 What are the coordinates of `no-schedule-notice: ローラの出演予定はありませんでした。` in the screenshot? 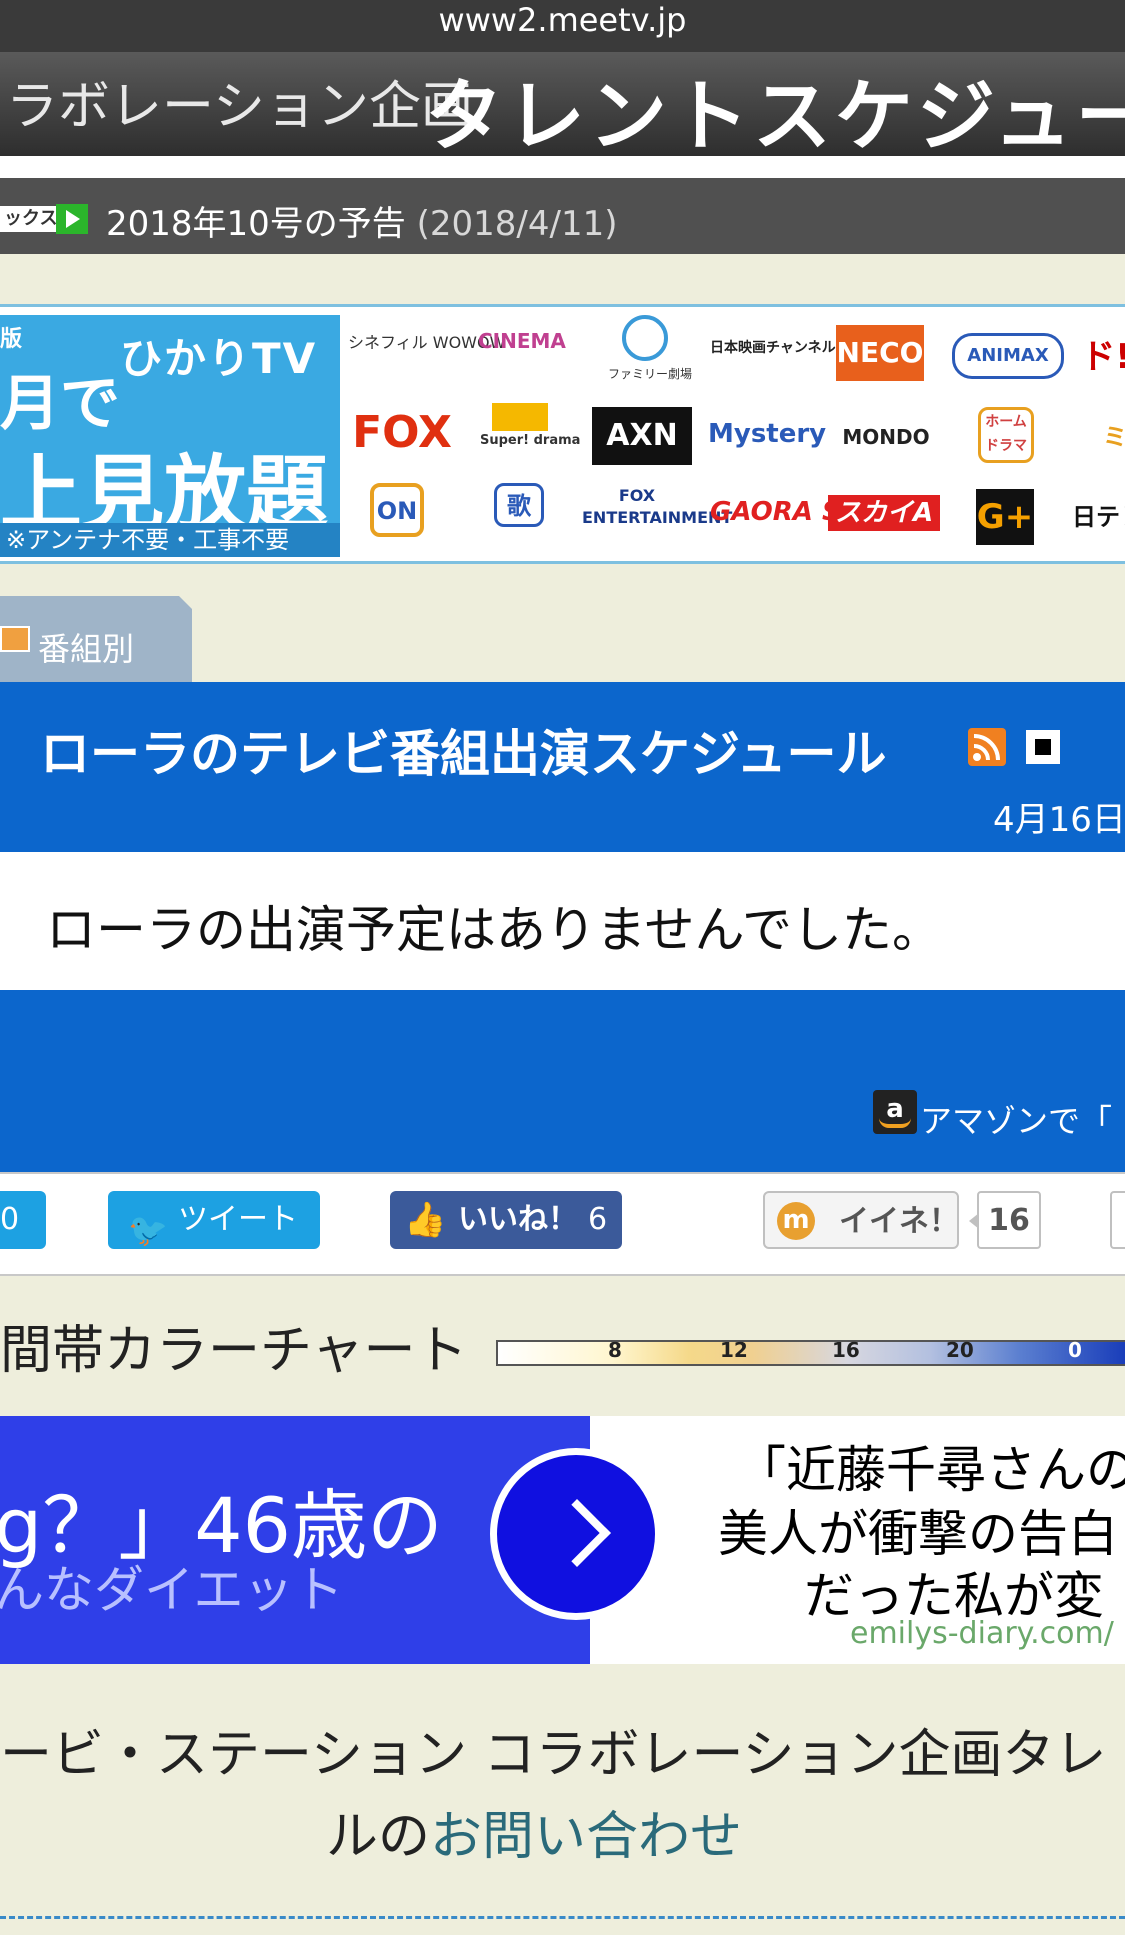 It's located at (562, 921).